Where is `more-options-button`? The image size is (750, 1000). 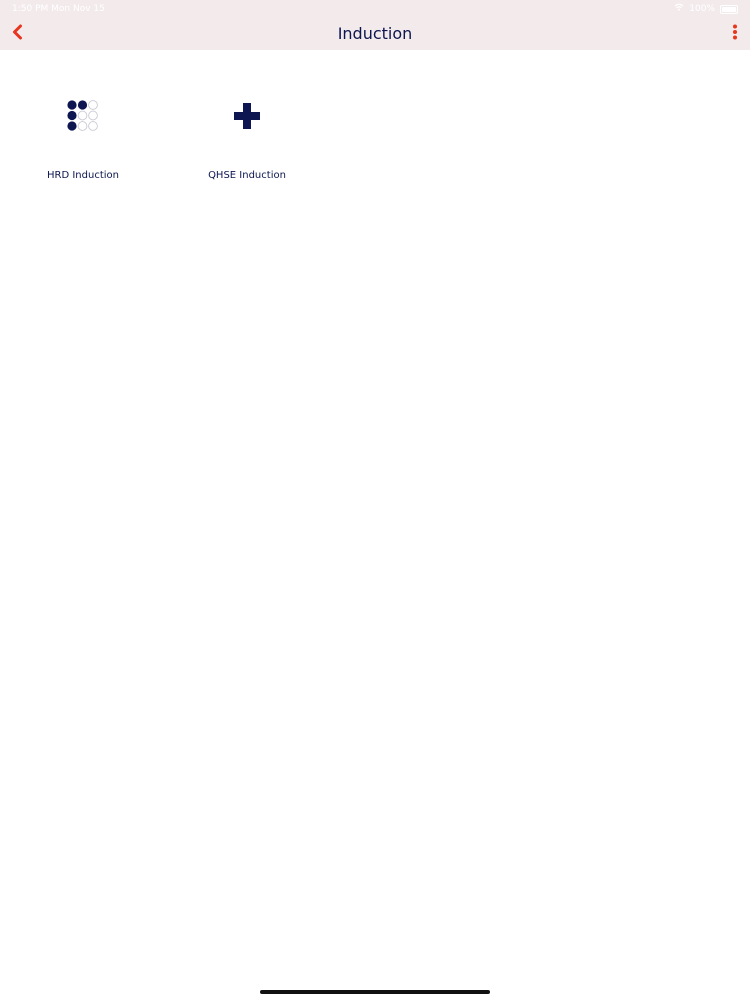
more-options-button is located at coordinates (735, 34).